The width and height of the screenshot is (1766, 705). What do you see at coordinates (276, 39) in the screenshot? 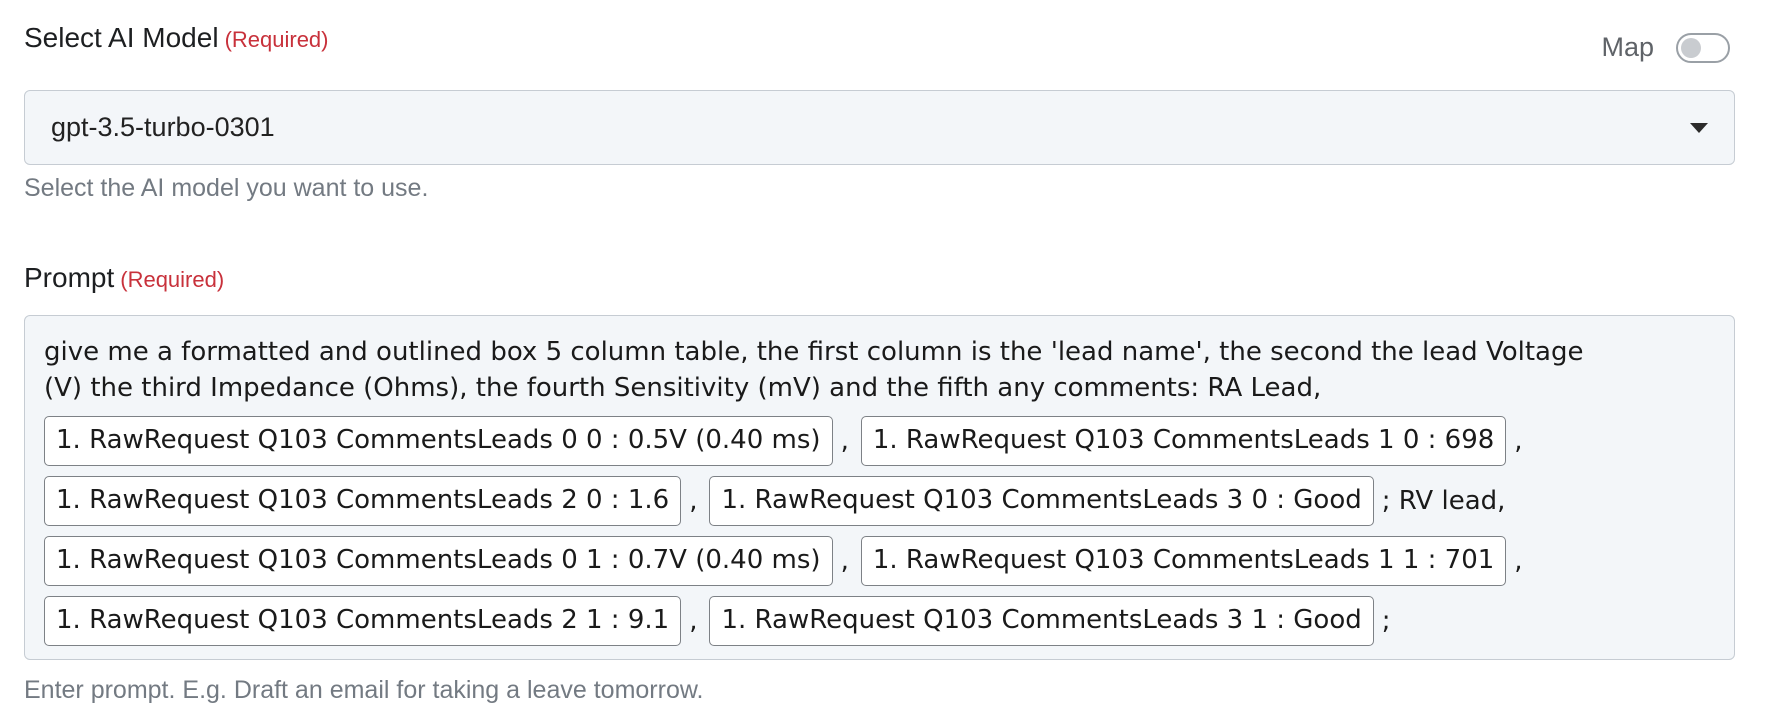
I see `model-required-tag: (Required)` at bounding box center [276, 39].